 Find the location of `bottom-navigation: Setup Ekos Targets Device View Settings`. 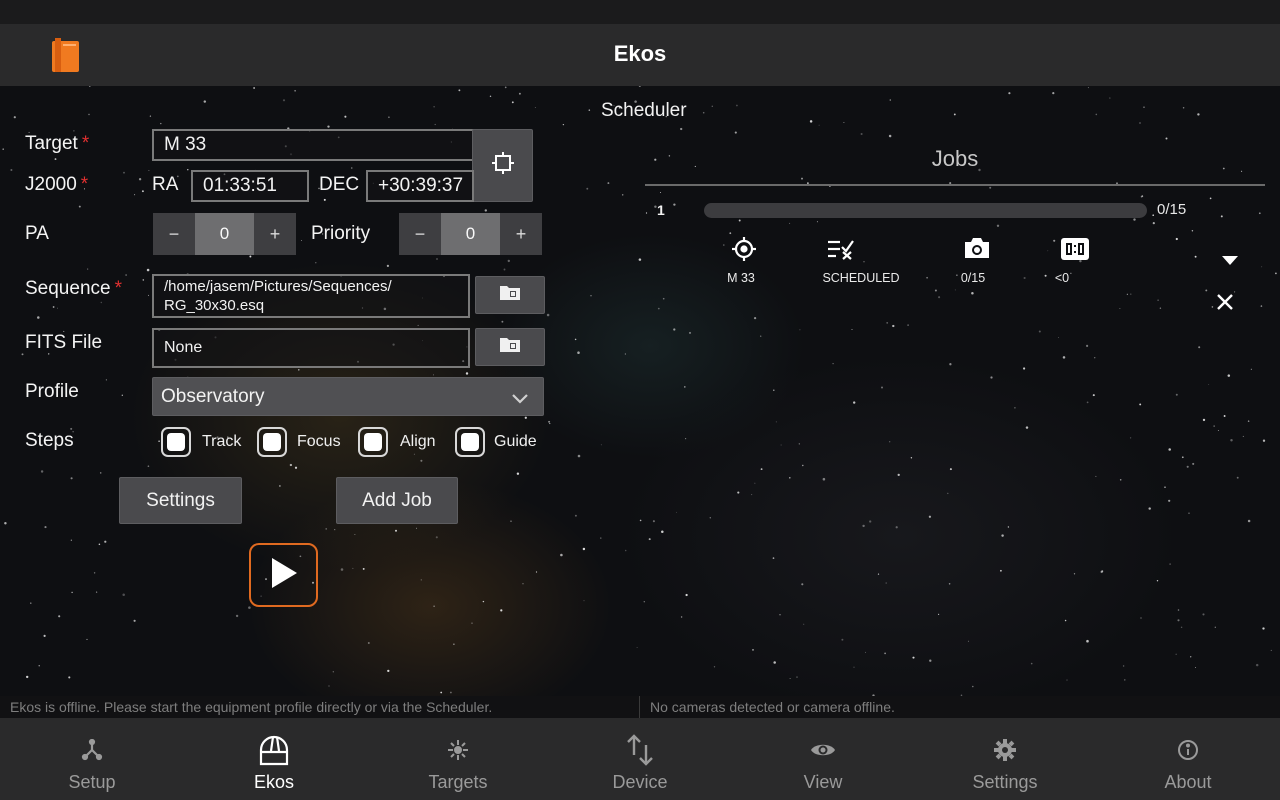

bottom-navigation: Setup Ekos Targets Device View Settings is located at coordinates (640, 759).